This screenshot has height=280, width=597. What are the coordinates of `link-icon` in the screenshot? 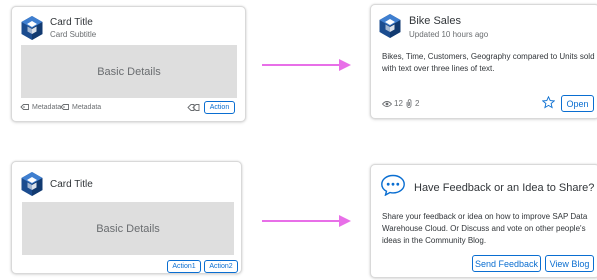 It's located at (193, 107).